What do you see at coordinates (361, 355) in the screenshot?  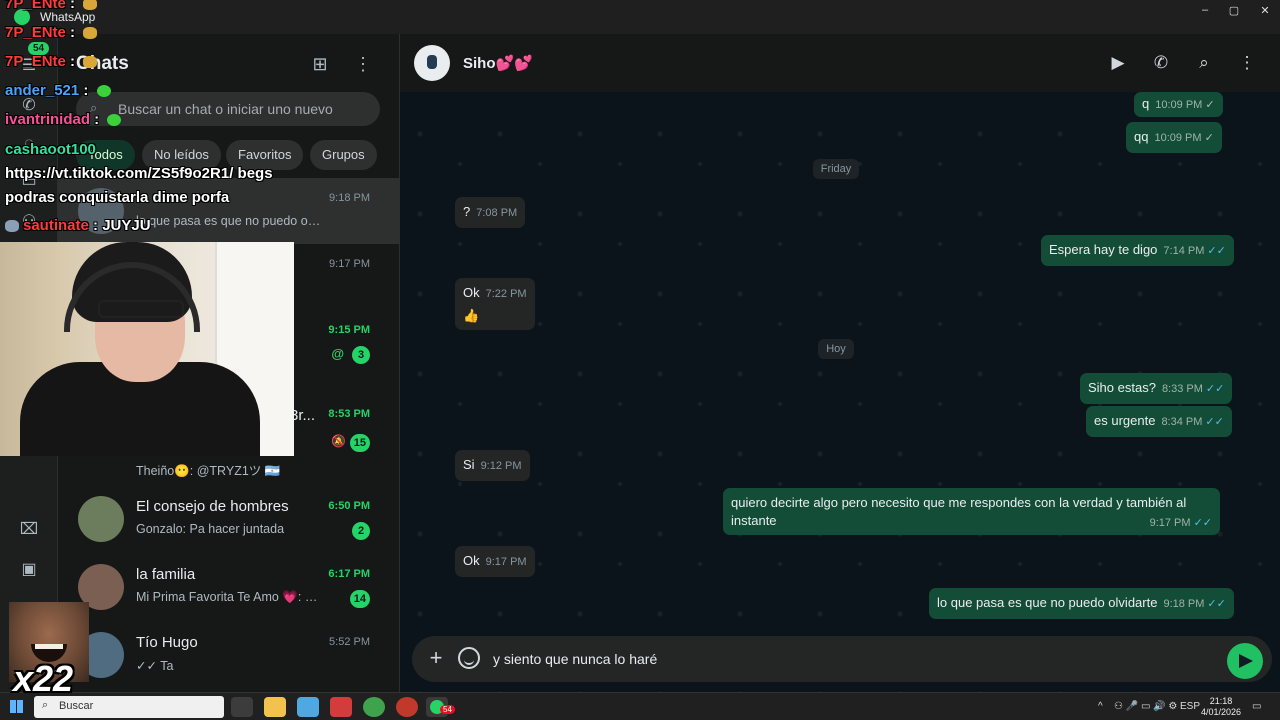 I see `unread-badge: 3` at bounding box center [361, 355].